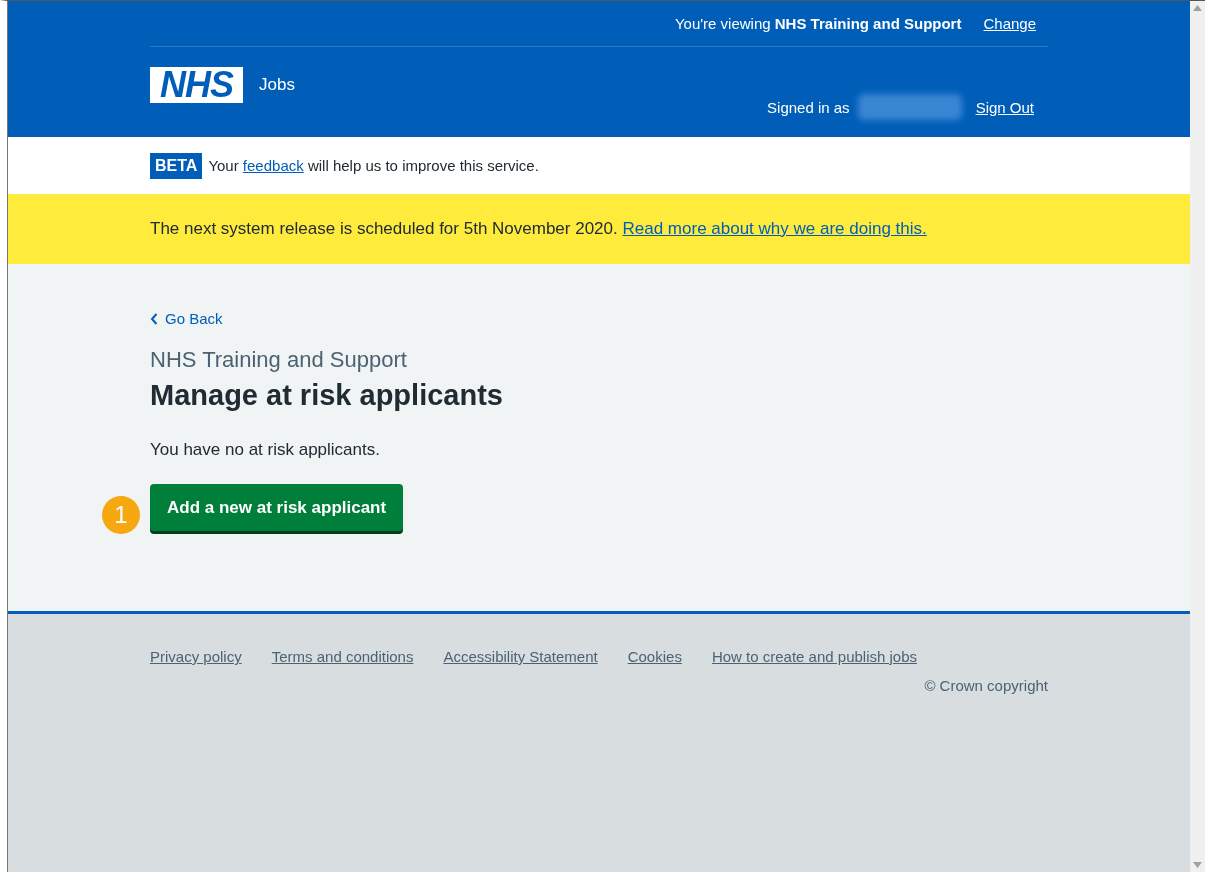 The width and height of the screenshot is (1205, 872). I want to click on footer-link: Terms and conditions, so click(342, 656).